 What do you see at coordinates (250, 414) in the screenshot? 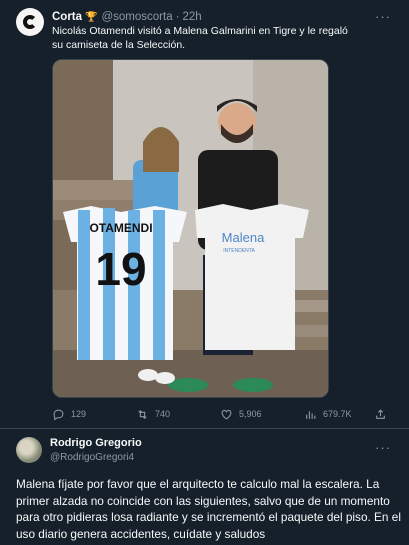
I see `like-count: 5,906` at bounding box center [250, 414].